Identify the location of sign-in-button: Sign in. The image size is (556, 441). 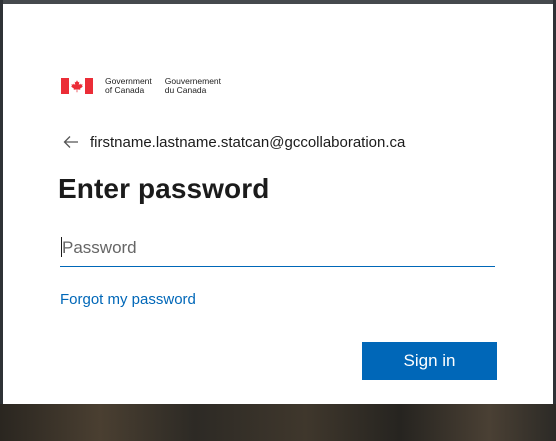
(429, 361).